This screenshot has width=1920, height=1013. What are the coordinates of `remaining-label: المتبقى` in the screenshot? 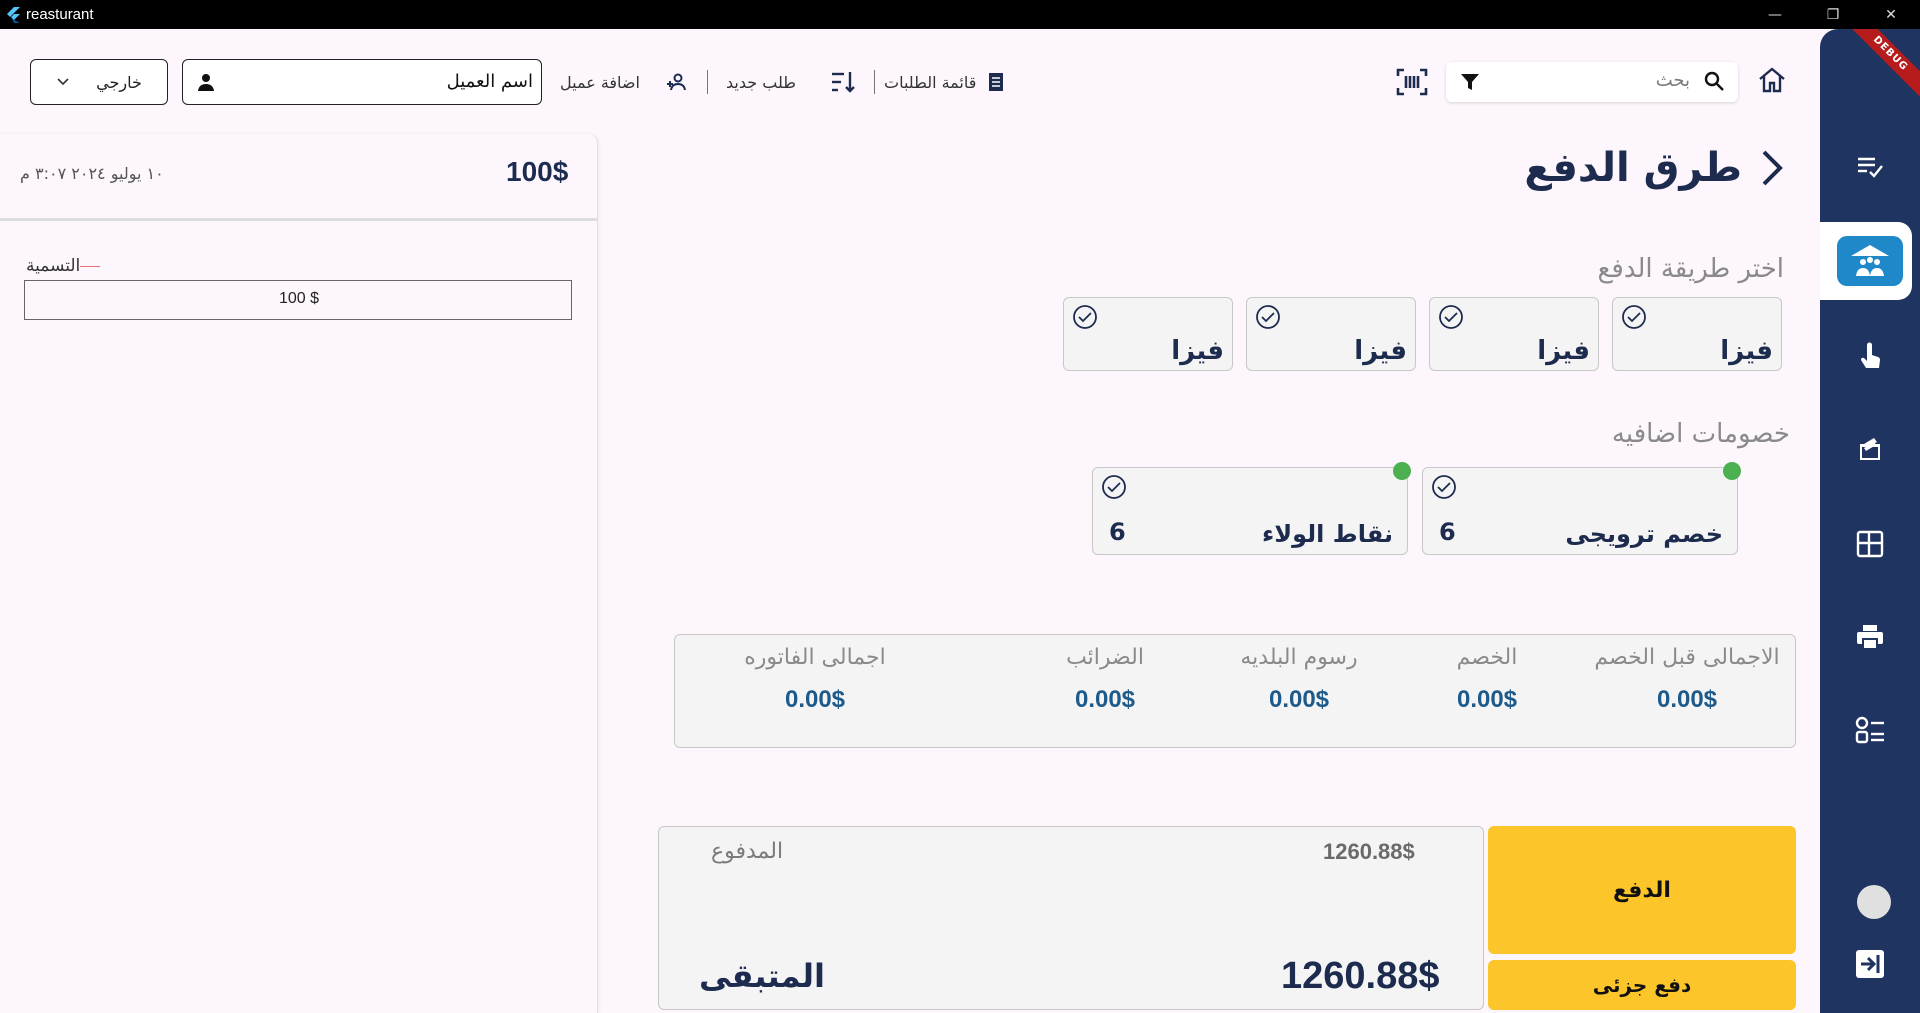 It's located at (762, 976).